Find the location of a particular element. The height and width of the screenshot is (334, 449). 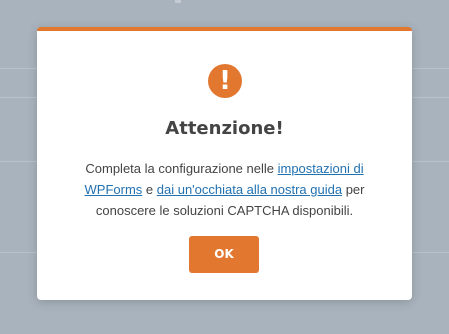

exclamation-glyph: ! is located at coordinates (225, 81).